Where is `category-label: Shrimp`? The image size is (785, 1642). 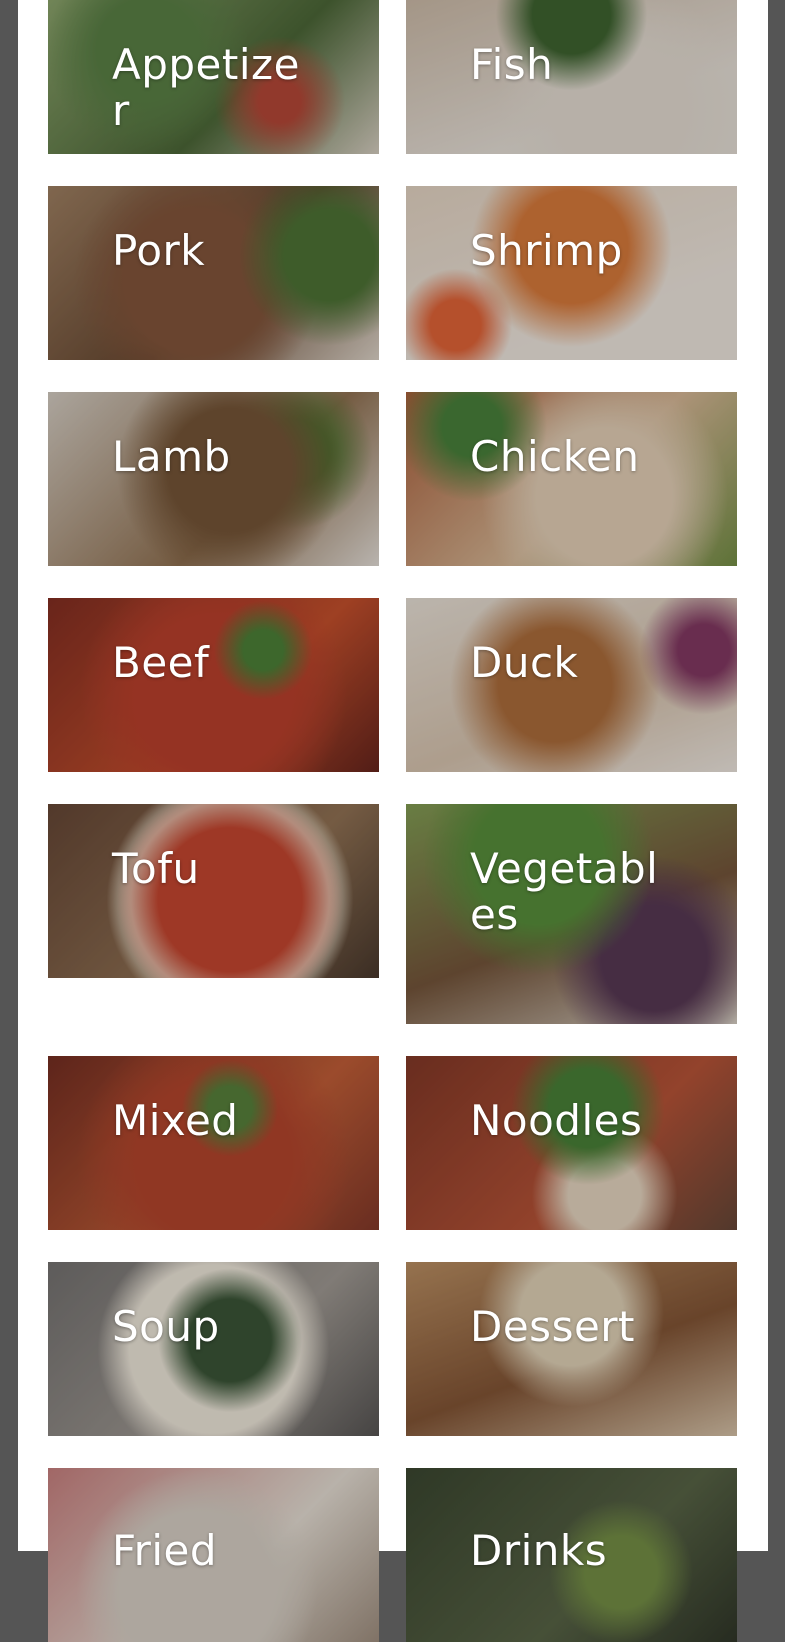
category-label: Shrimp is located at coordinates (546, 250).